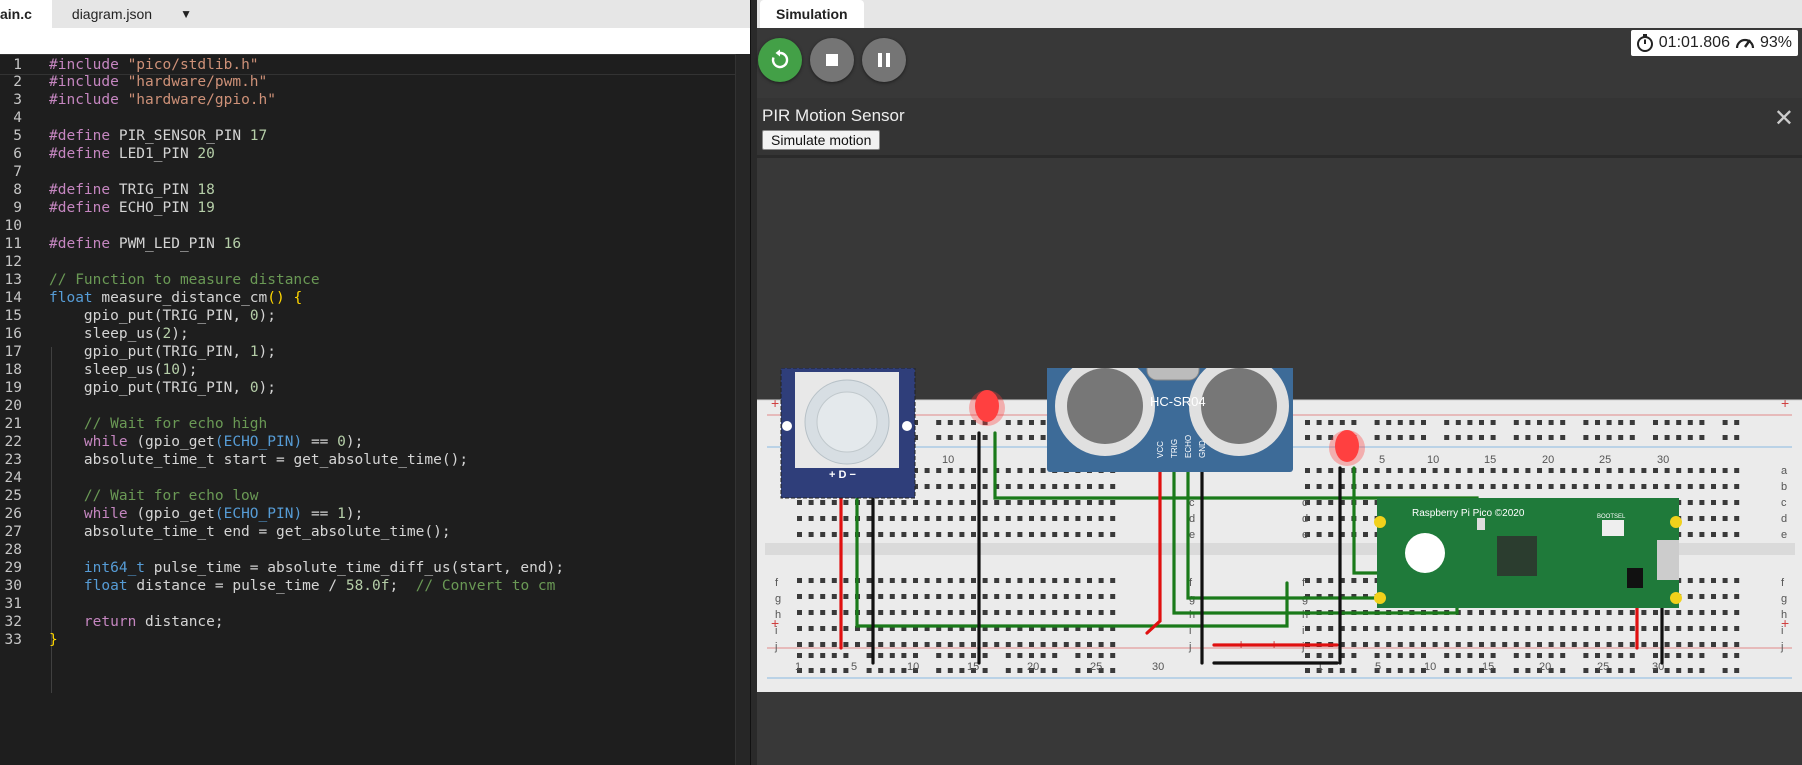 Image resolution: width=1802 pixels, height=765 pixels. I want to click on code-token: distance;, so click(184, 622).